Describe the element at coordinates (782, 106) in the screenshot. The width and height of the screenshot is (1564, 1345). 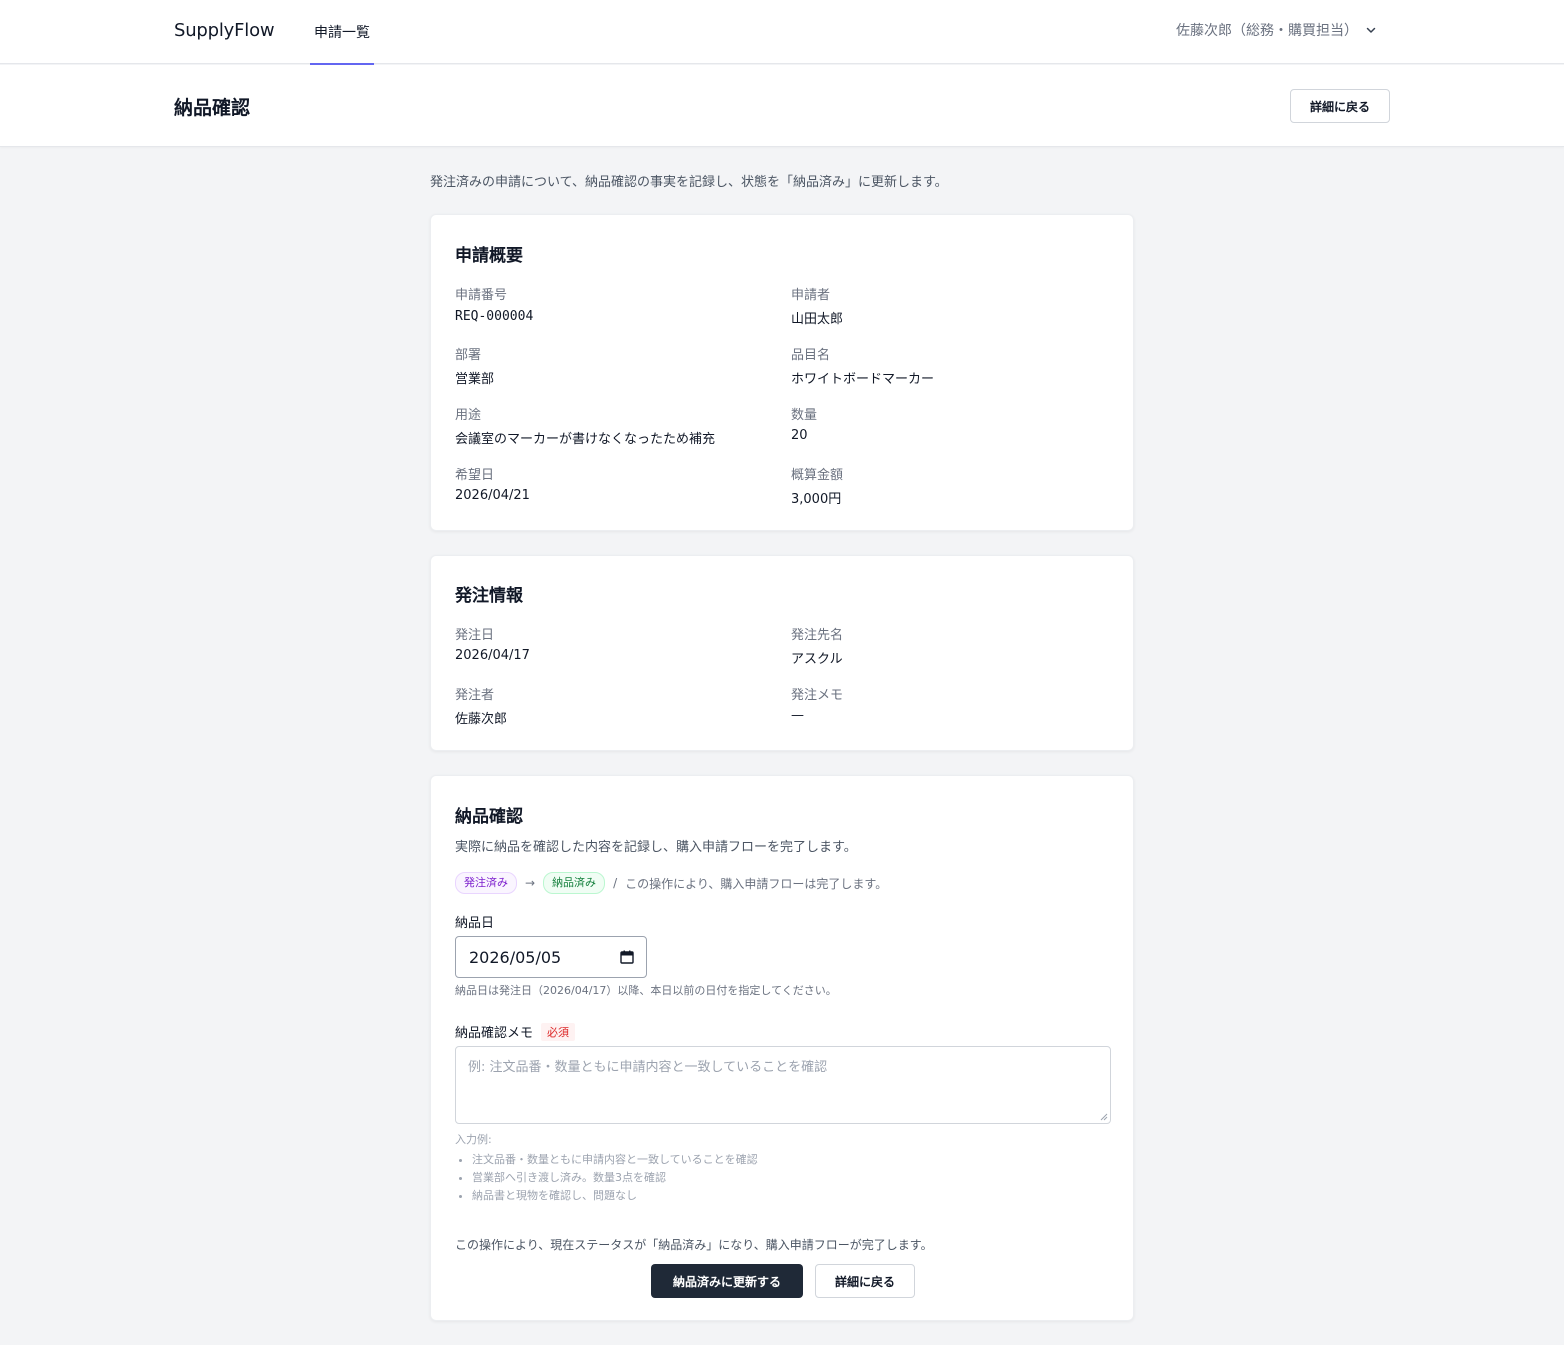
I see `page-header: 納品確認 詳細に戻る` at that location.